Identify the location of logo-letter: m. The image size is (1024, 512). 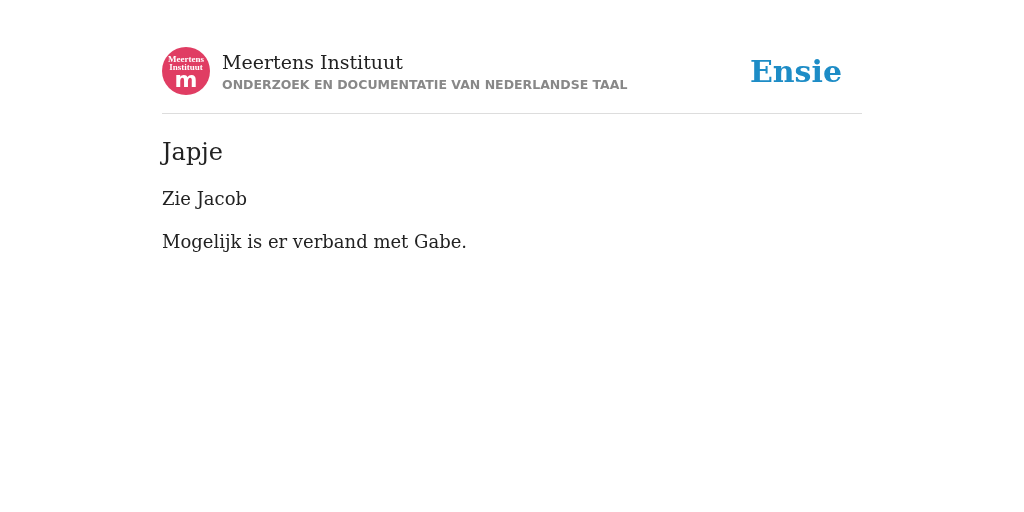
(186, 80).